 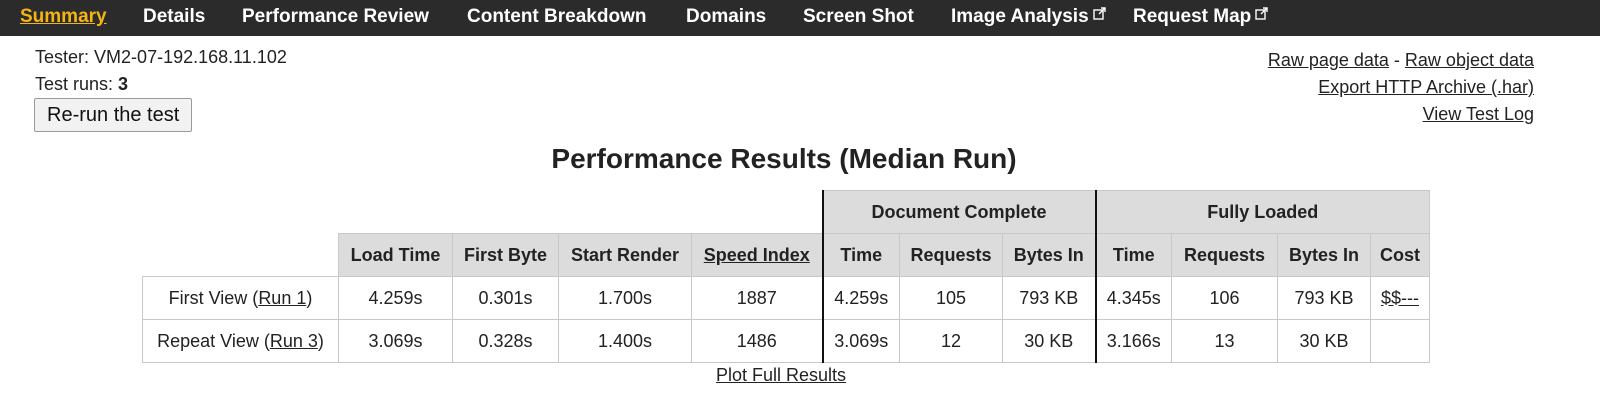 I want to click on header-doc-bytes: Bytes In, so click(x=1049, y=255).